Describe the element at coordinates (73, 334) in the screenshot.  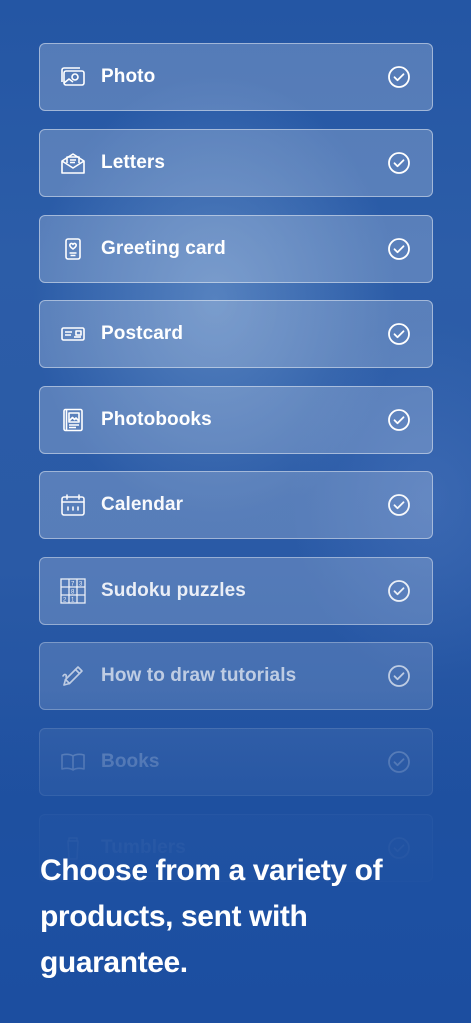
I see `postcard-icon` at that location.